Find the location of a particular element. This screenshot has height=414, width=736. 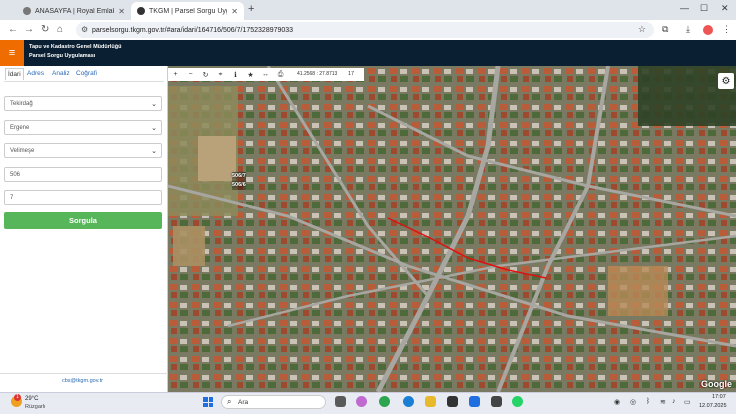

tab-title: TKGM | Parsel Sorgu Uygulaması is located at coordinates (188, 11).